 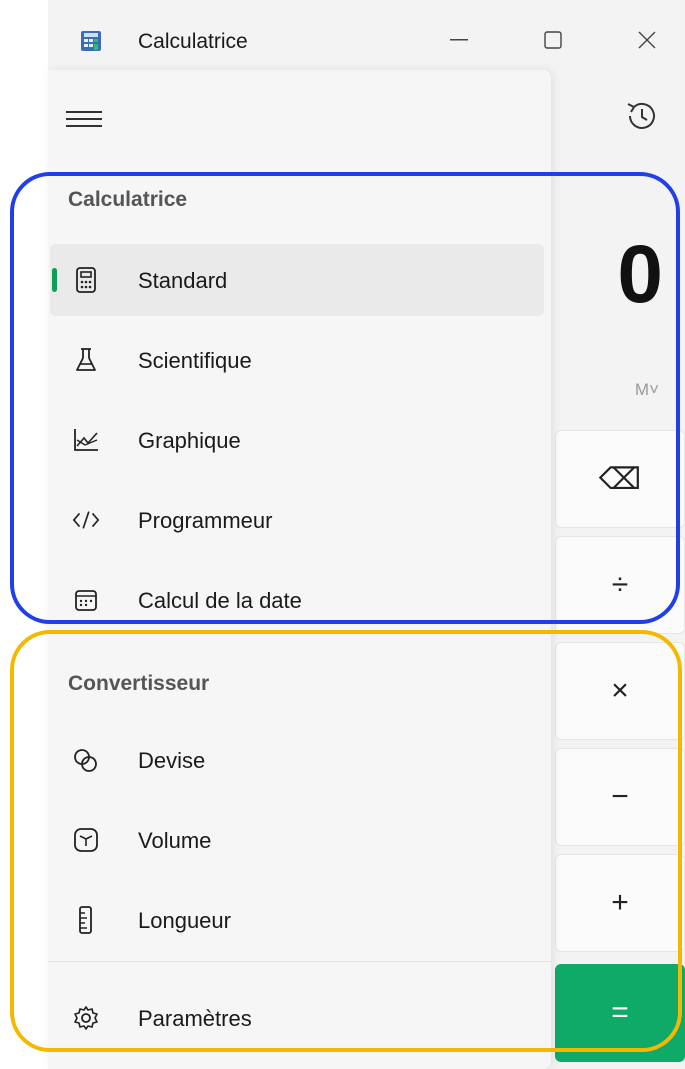 I want to click on nav-item-standard: Standard, so click(x=297, y=280).